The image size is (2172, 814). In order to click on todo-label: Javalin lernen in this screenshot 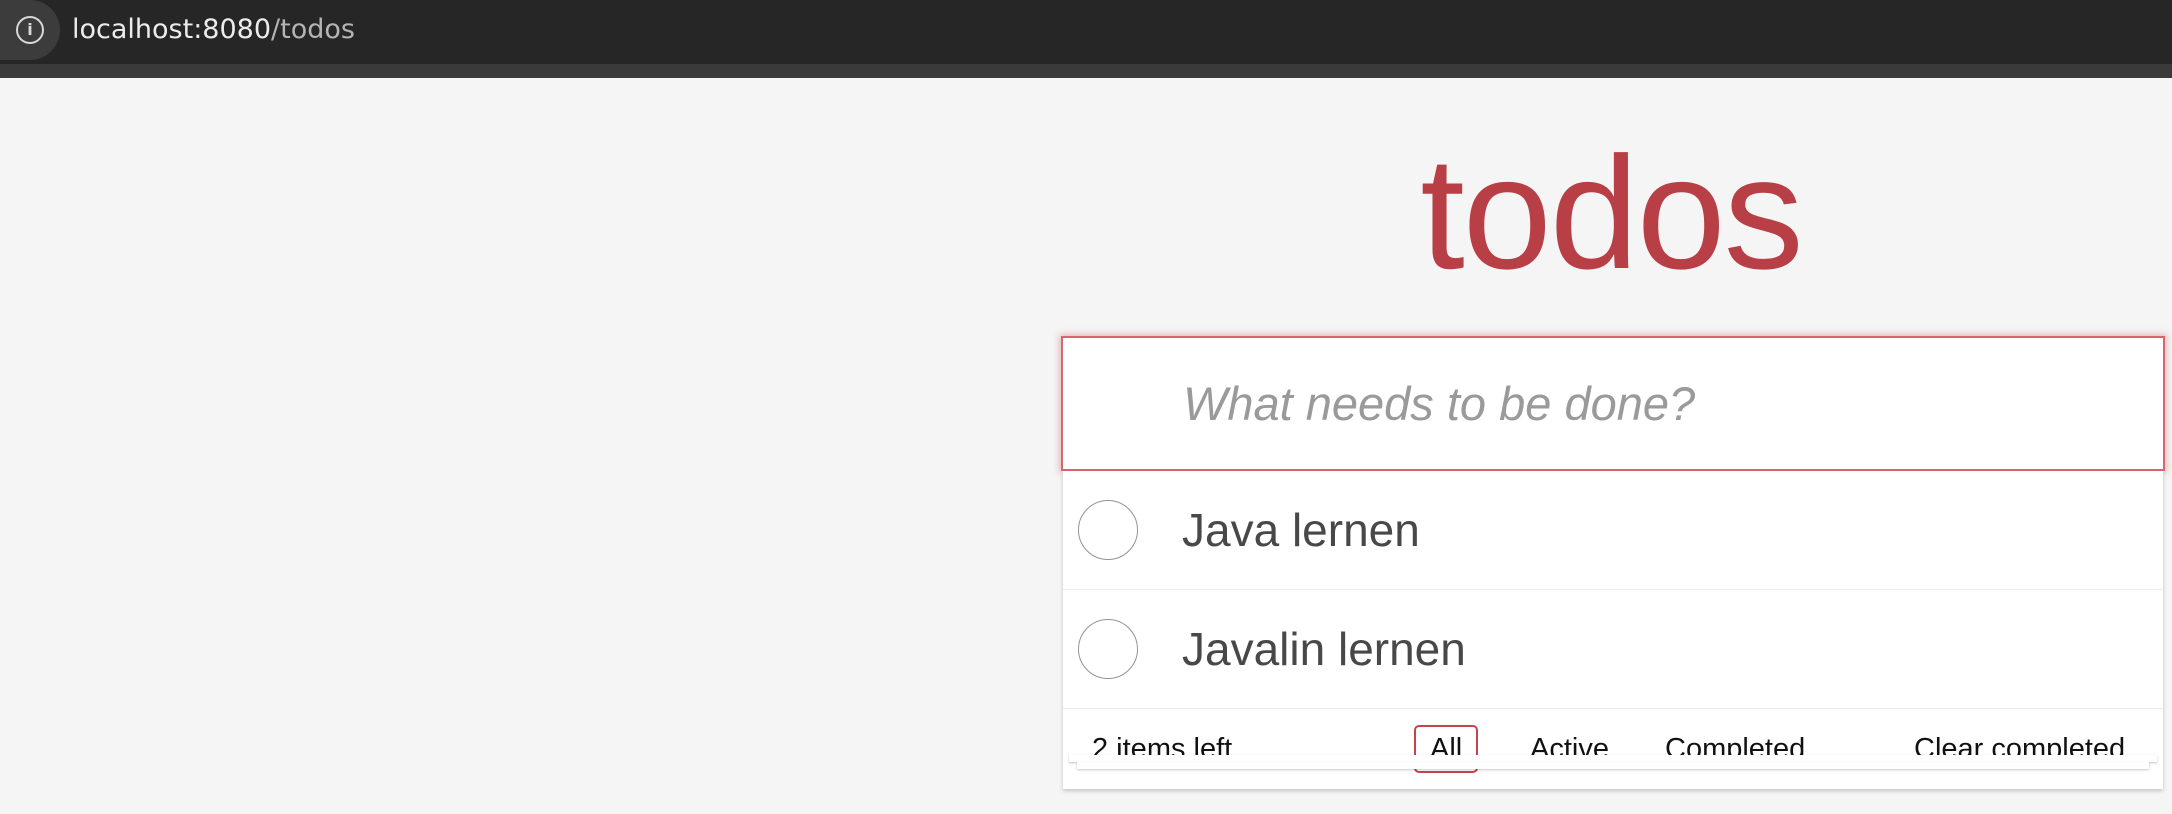, I will do `click(1324, 649)`.